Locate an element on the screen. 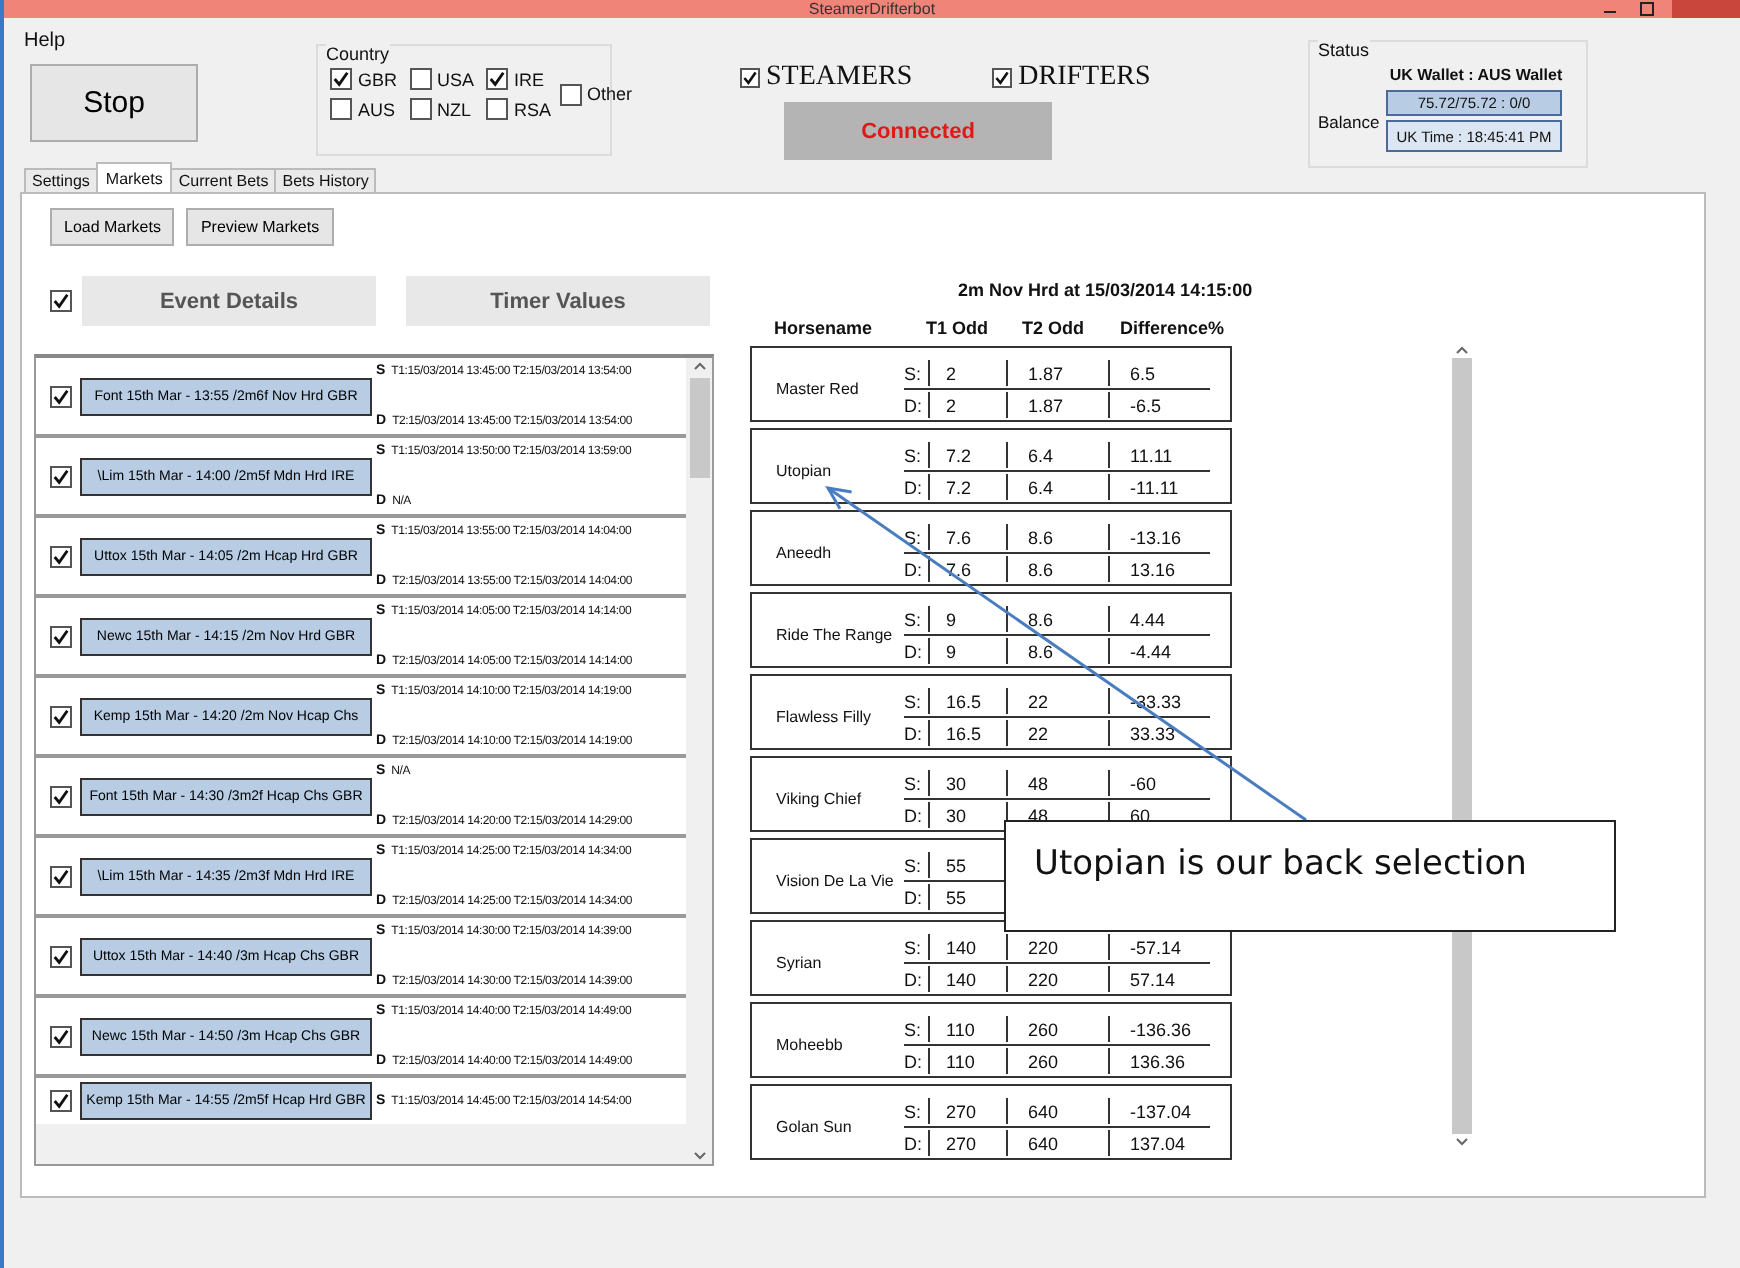 This screenshot has width=1740, height=1268. odds-value: 30 is located at coordinates (956, 815).